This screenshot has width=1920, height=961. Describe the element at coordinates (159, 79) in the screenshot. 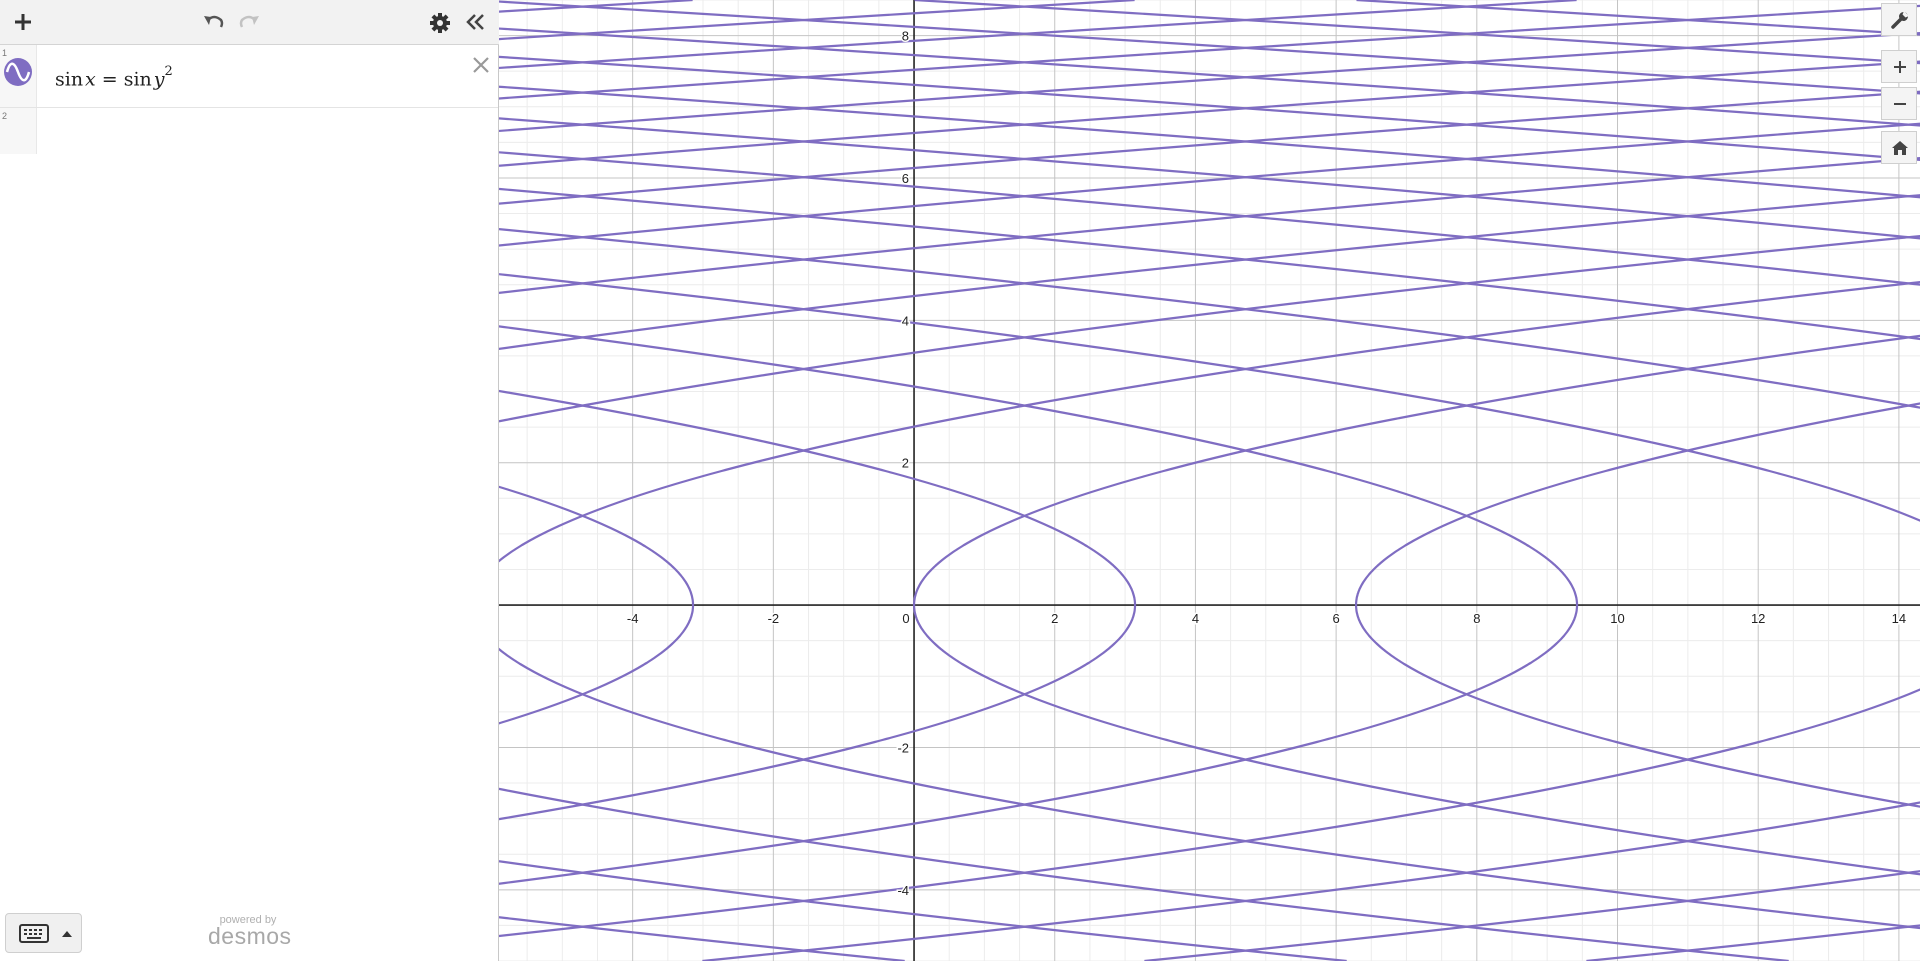

I see `rhs-variable: y` at that location.